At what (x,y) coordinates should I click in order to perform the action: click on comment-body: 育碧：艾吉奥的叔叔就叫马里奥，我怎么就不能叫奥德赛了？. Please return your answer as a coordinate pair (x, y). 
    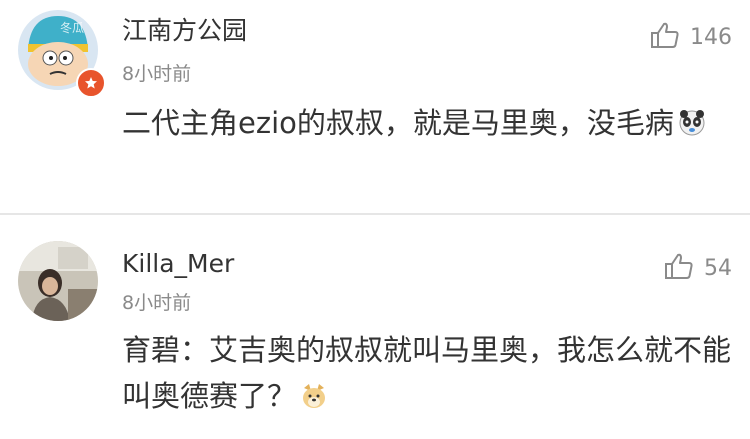
    Looking at the image, I should click on (427, 373).